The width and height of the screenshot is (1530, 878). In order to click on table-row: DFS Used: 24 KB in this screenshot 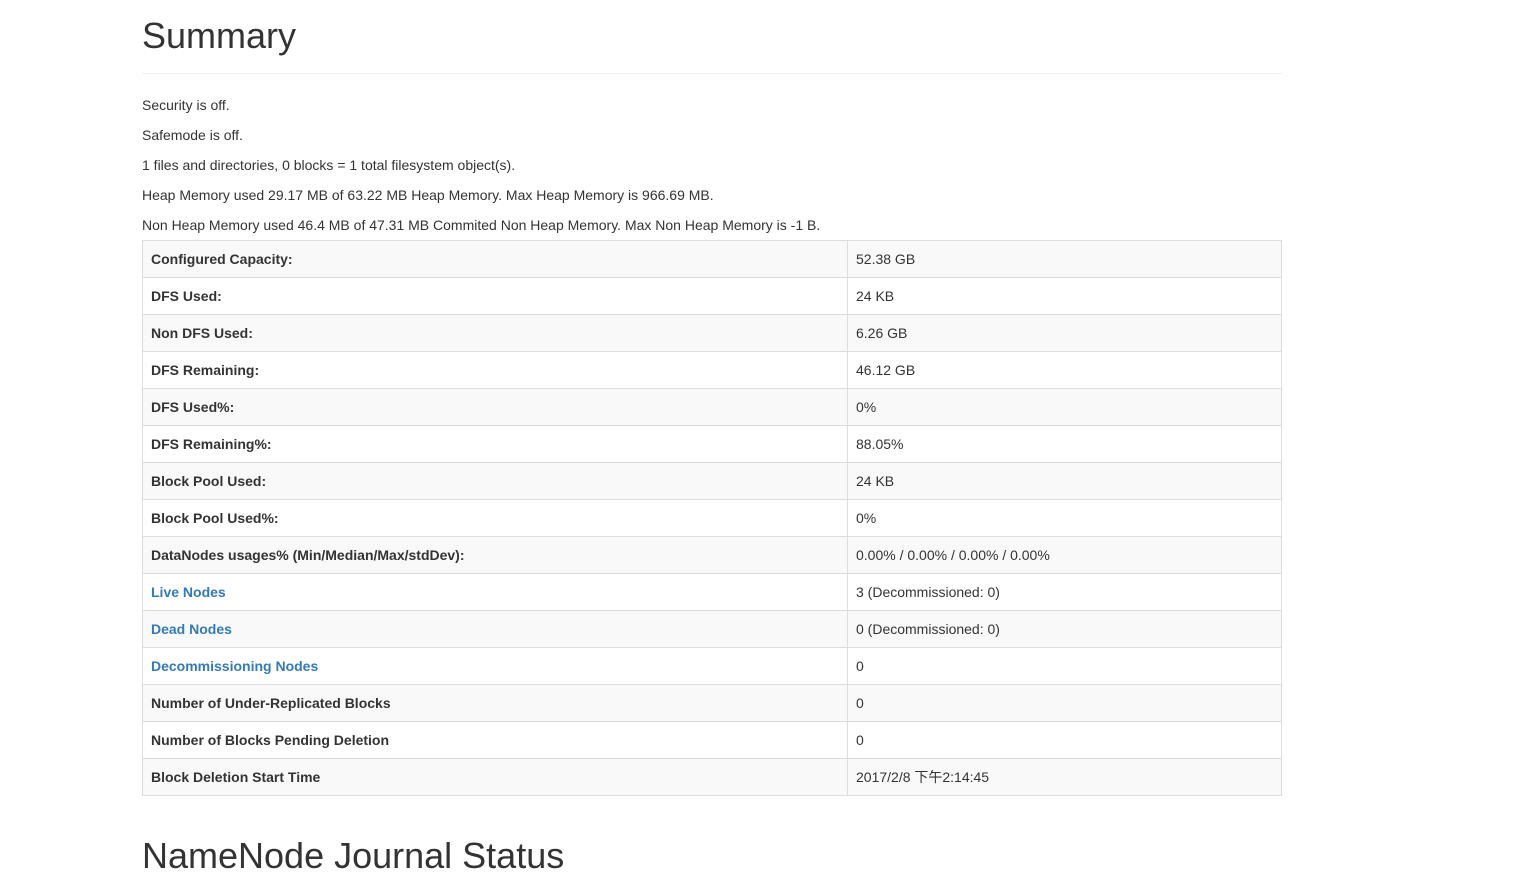, I will do `click(712, 296)`.